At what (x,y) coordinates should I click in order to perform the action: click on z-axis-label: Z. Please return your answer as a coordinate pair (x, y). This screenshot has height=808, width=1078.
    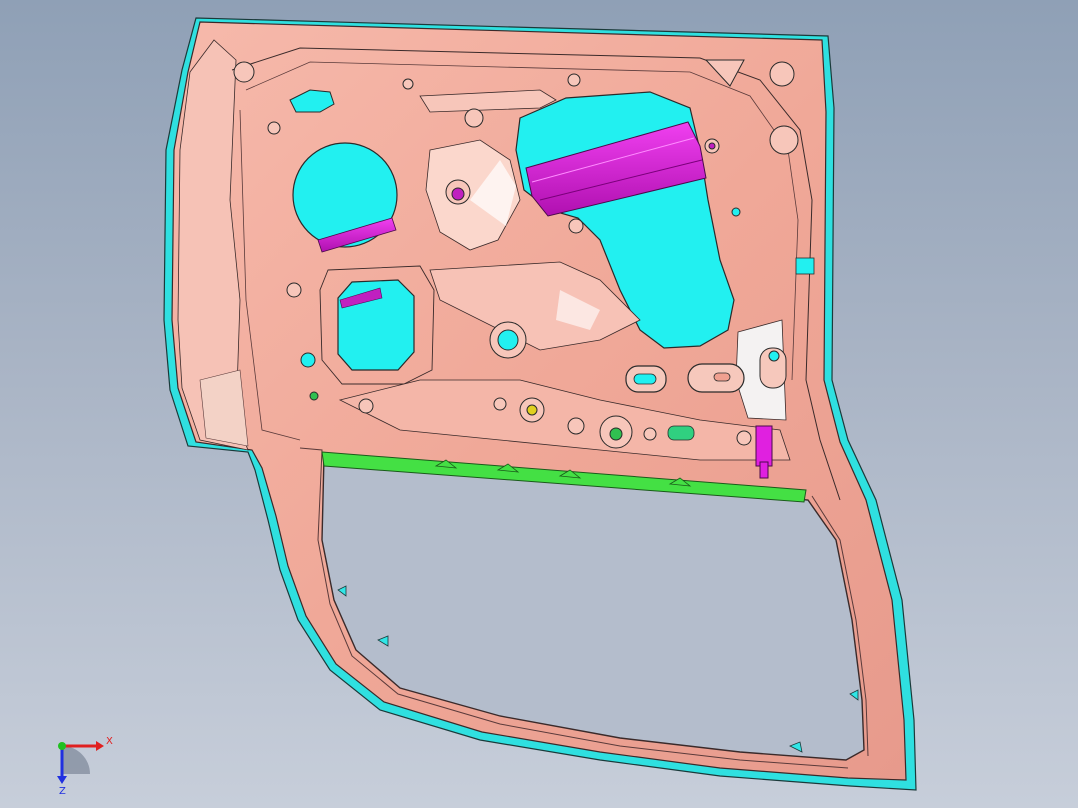
    Looking at the image, I should click on (62, 791).